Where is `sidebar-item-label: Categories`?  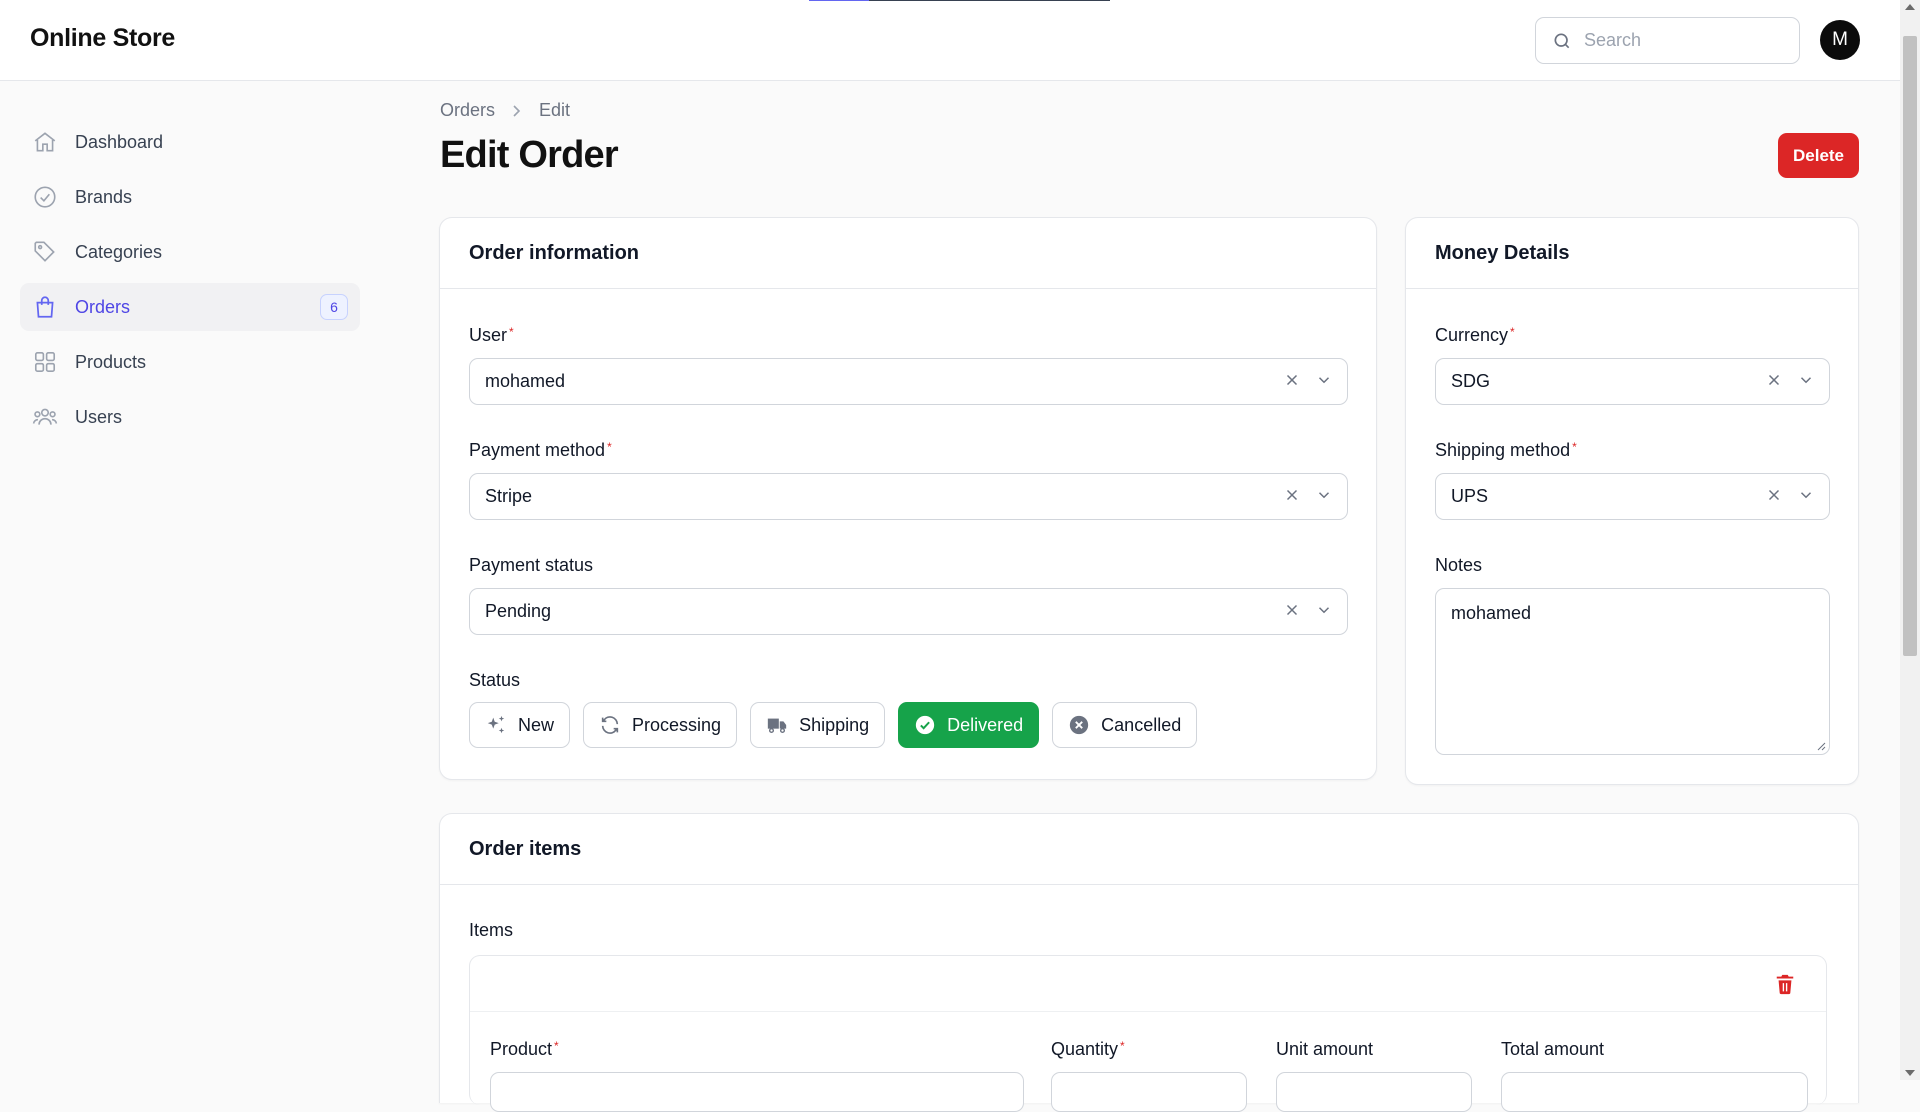
sidebar-item-label: Categories is located at coordinates (119, 251).